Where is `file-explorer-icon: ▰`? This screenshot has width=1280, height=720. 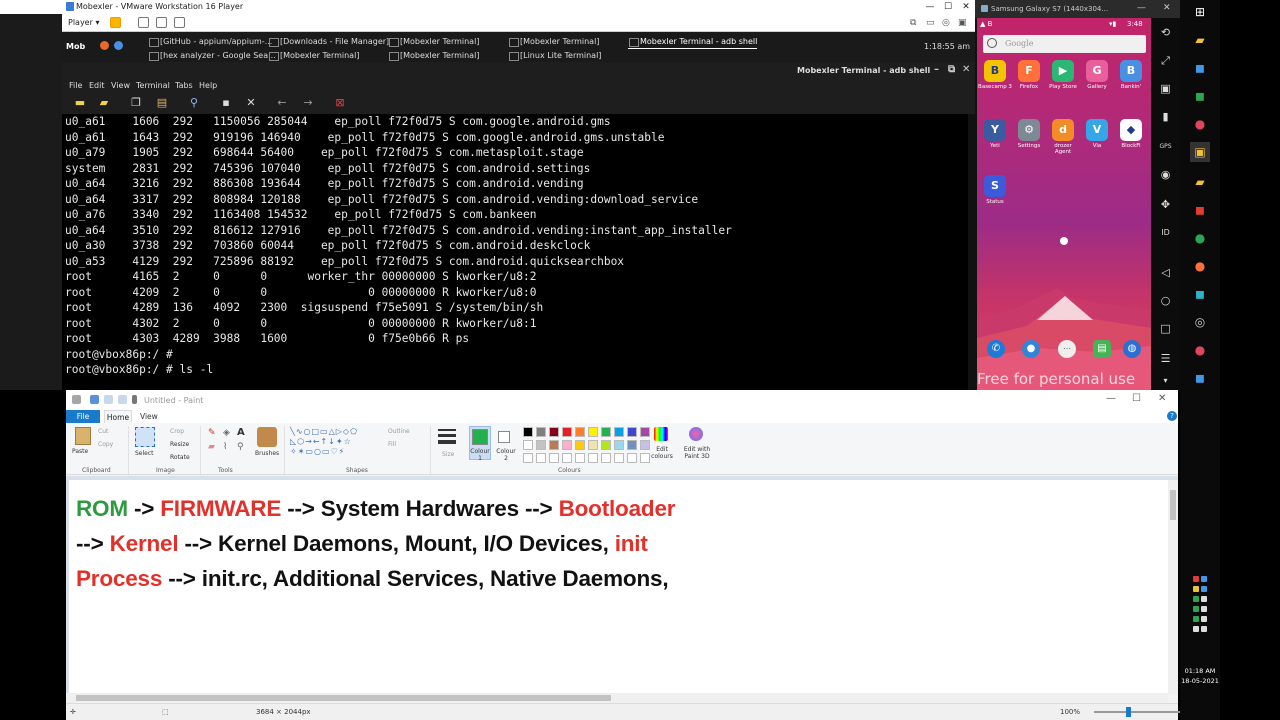
file-explorer-icon: ▰ is located at coordinates (1200, 40).